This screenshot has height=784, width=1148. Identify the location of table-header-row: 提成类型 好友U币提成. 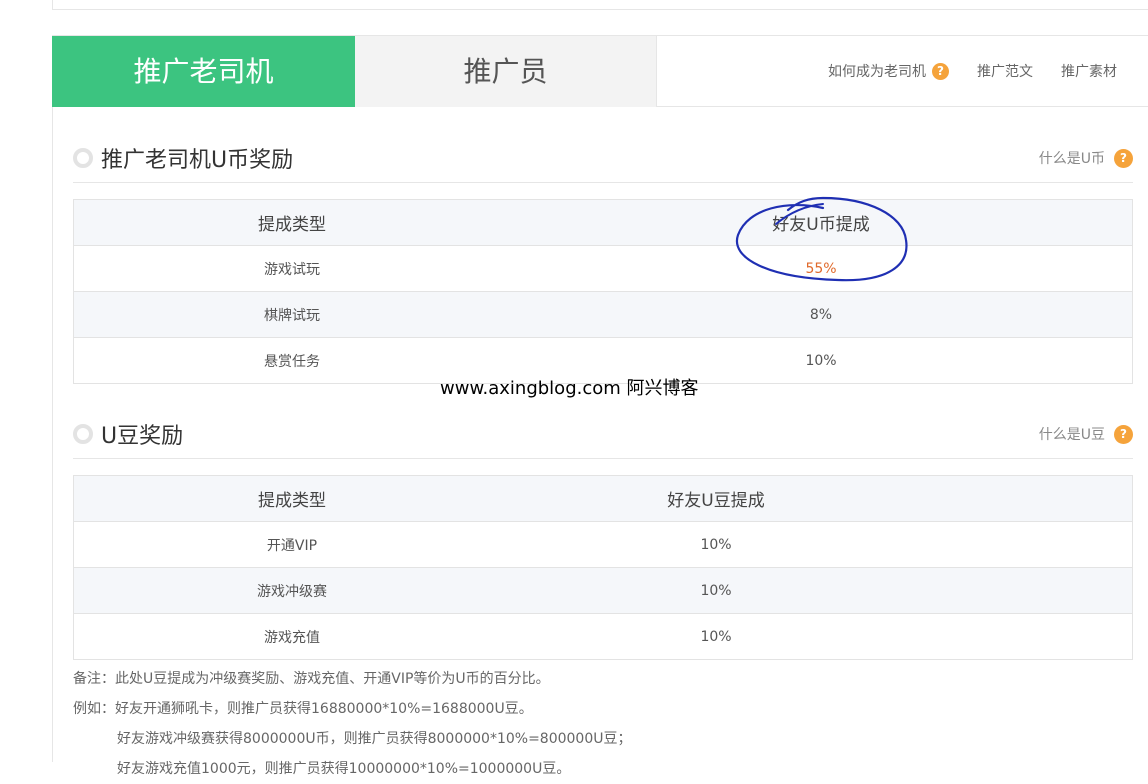
(603, 222).